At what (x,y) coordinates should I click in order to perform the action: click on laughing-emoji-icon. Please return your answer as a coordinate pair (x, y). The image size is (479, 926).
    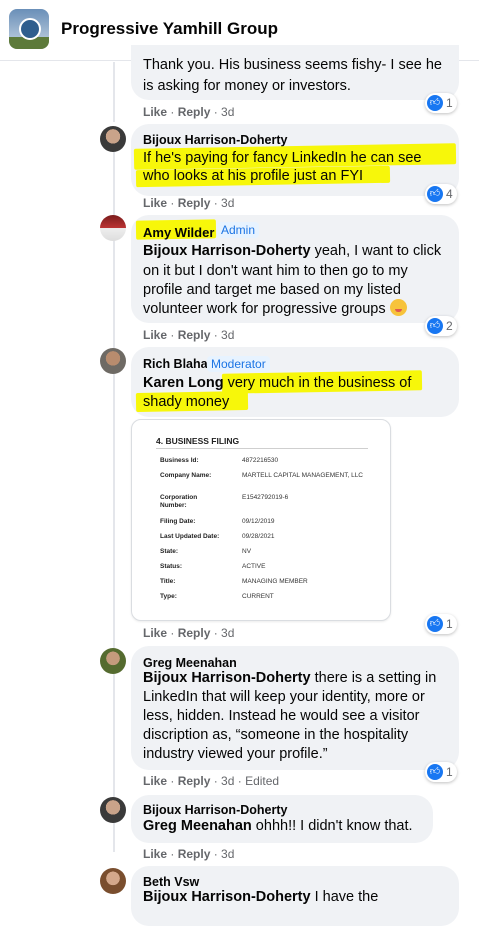
    Looking at the image, I should click on (398, 307).